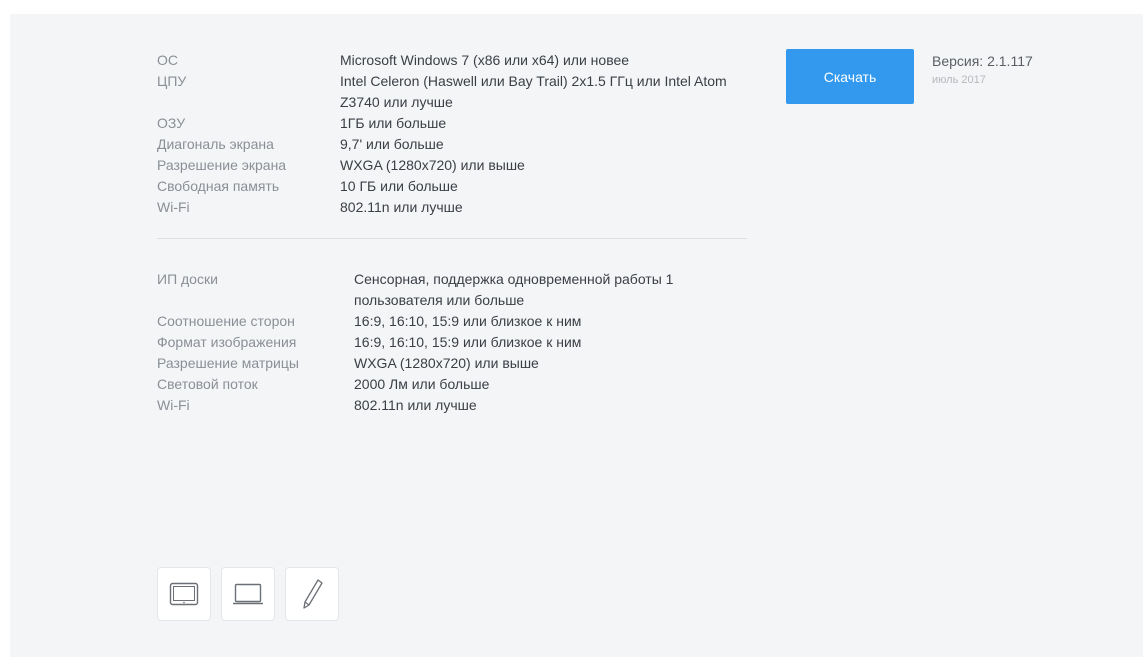  I want to click on spec-label: ЦПУ, so click(172, 81).